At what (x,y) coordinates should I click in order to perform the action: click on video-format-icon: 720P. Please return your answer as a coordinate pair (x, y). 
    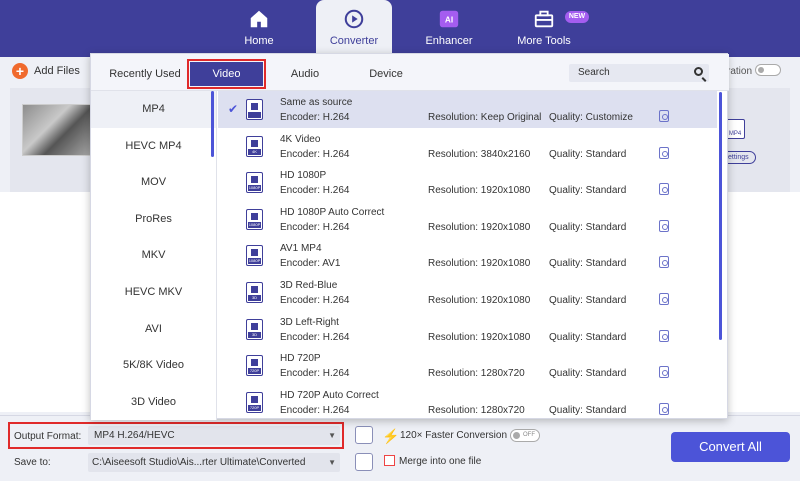
    Looking at the image, I should click on (254, 402).